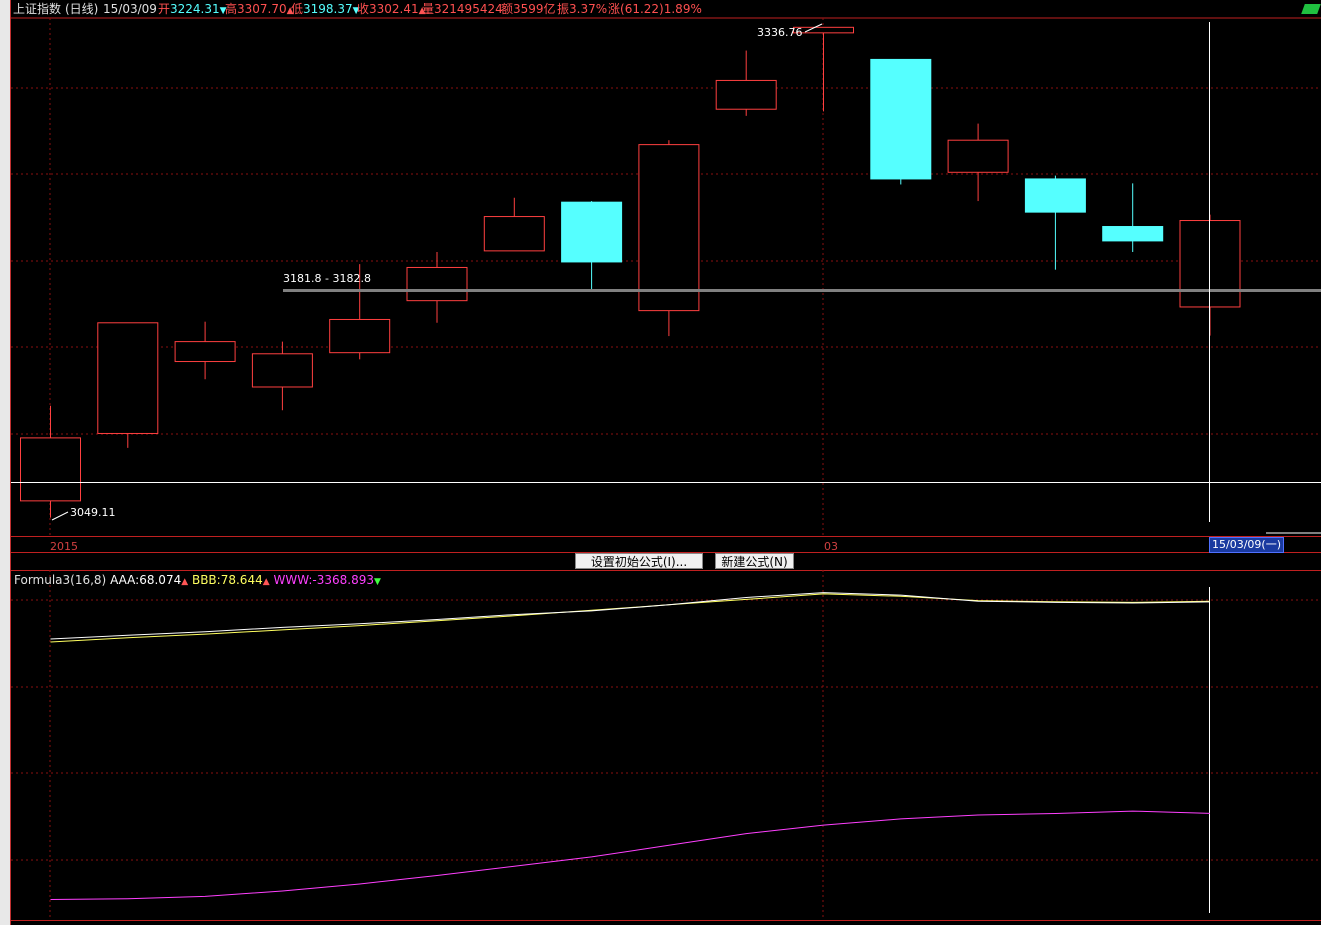 Image resolution: width=1321 pixels, height=925 pixels. What do you see at coordinates (563, 9) in the screenshot?
I see `amplitude-label: 振` at bounding box center [563, 9].